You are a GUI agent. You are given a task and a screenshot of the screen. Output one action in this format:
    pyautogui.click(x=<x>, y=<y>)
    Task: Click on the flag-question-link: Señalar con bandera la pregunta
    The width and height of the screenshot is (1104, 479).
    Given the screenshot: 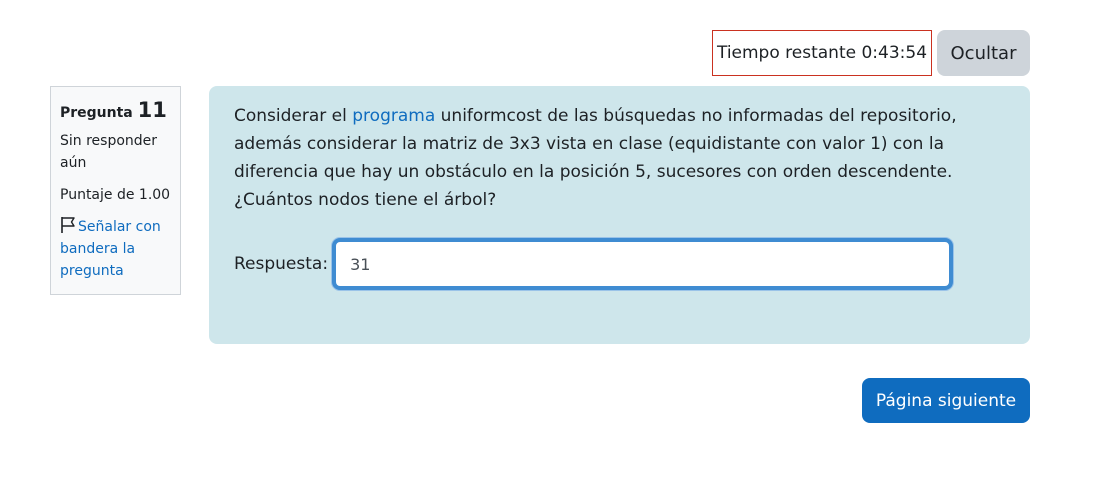 What is the action you would take?
    pyautogui.click(x=115, y=249)
    